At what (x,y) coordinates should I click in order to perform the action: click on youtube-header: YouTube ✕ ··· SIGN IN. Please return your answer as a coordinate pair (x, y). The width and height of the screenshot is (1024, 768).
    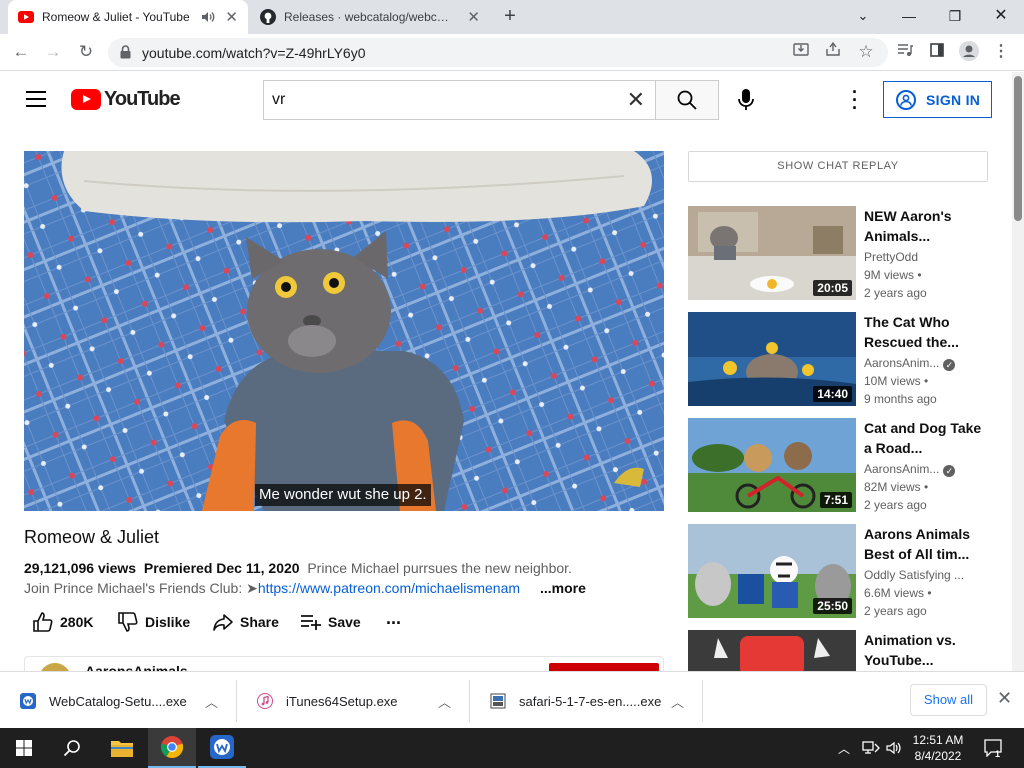
    Looking at the image, I should click on (506, 100).